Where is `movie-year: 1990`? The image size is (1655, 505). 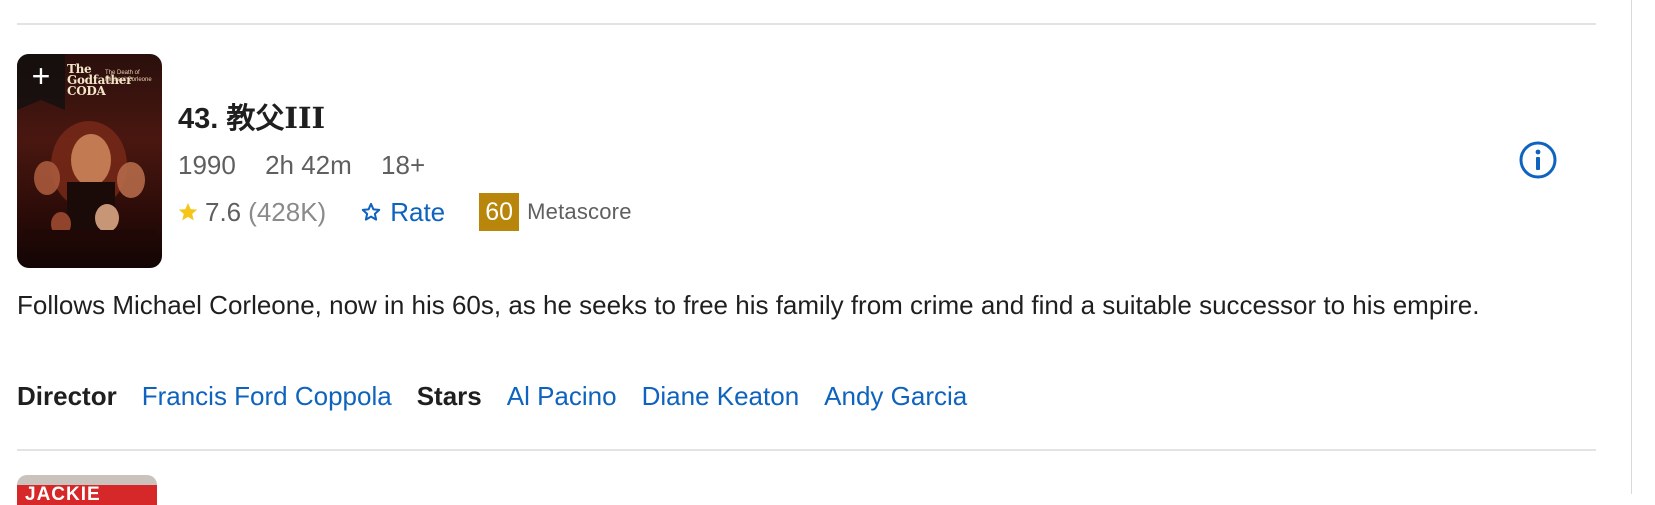 movie-year: 1990 is located at coordinates (207, 165).